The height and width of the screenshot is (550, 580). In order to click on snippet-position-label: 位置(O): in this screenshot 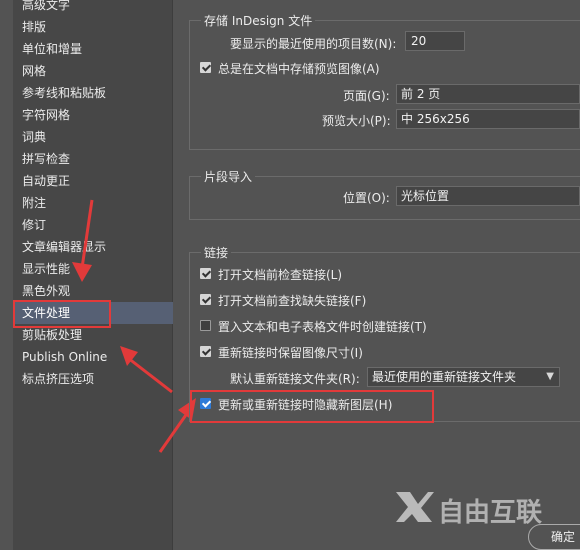, I will do `click(366, 198)`.